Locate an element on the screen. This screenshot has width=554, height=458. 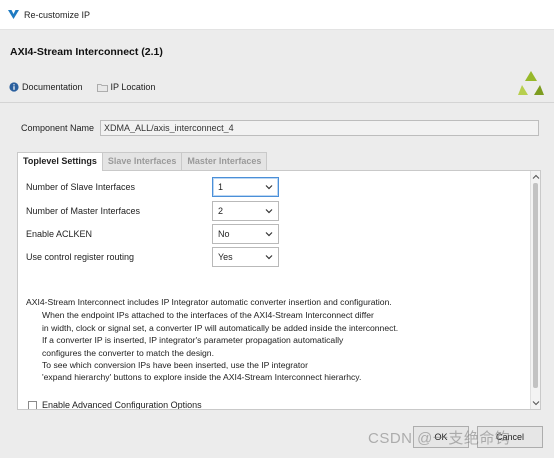
documentation-link: Documentation is located at coordinates (46, 87).